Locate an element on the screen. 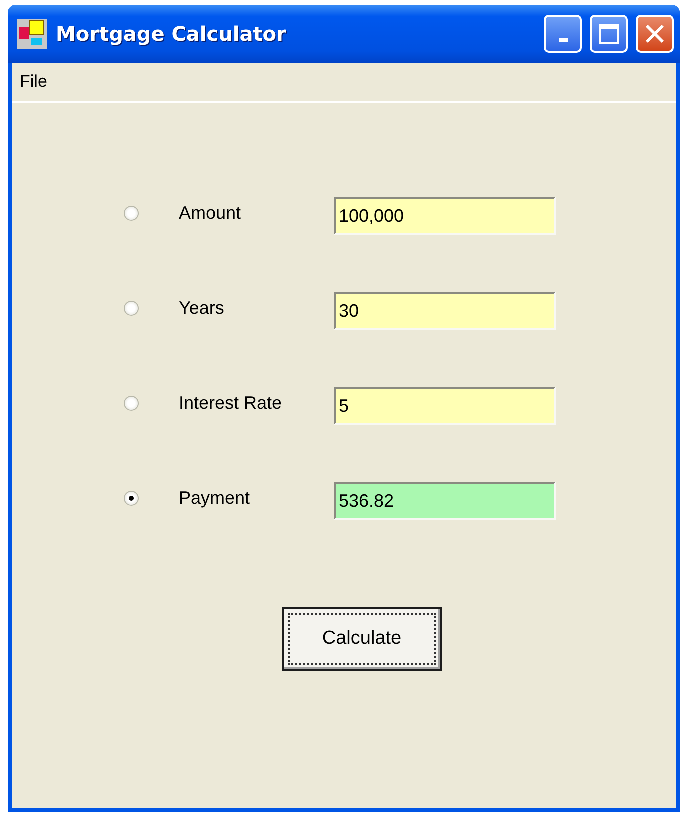  minimize-icon is located at coordinates (563, 40).